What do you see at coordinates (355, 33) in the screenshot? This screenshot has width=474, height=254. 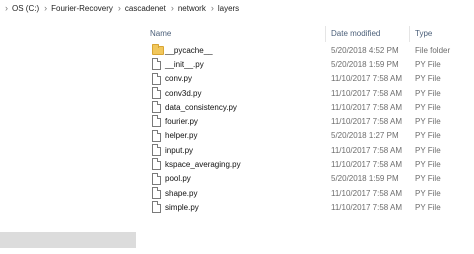 I see `column-header-date-modified: Date modified` at bounding box center [355, 33].